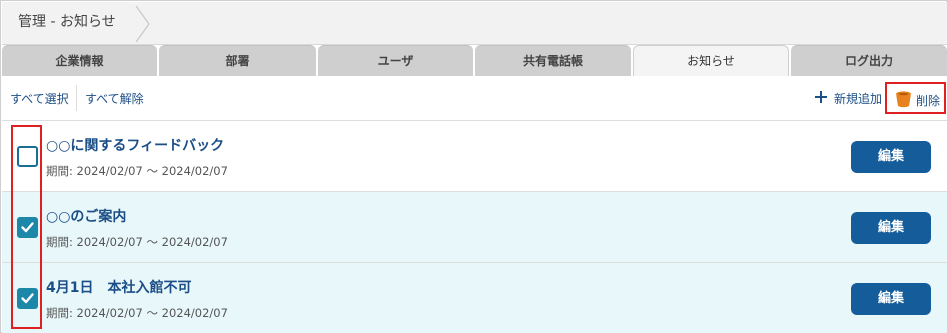 This screenshot has height=333, width=947. What do you see at coordinates (135, 145) in the screenshot?
I see `notice-title: ○○に関するフィードバック` at bounding box center [135, 145].